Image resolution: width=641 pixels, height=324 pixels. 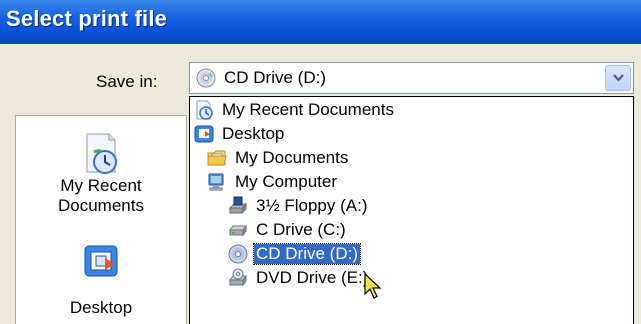 What do you see at coordinates (286, 181) in the screenshot?
I see `list-item-label: My Computer` at bounding box center [286, 181].